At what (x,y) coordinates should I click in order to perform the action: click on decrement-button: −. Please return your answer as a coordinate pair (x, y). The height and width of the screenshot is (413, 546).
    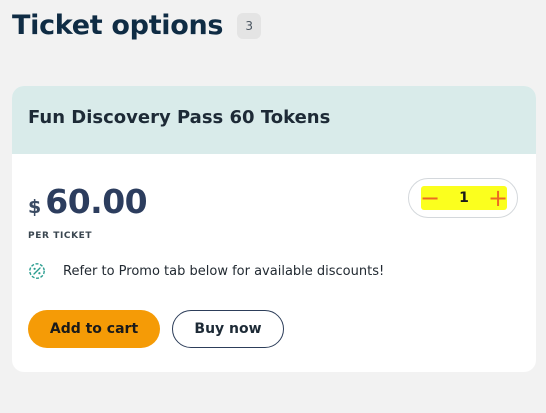
    Looking at the image, I should click on (430, 198).